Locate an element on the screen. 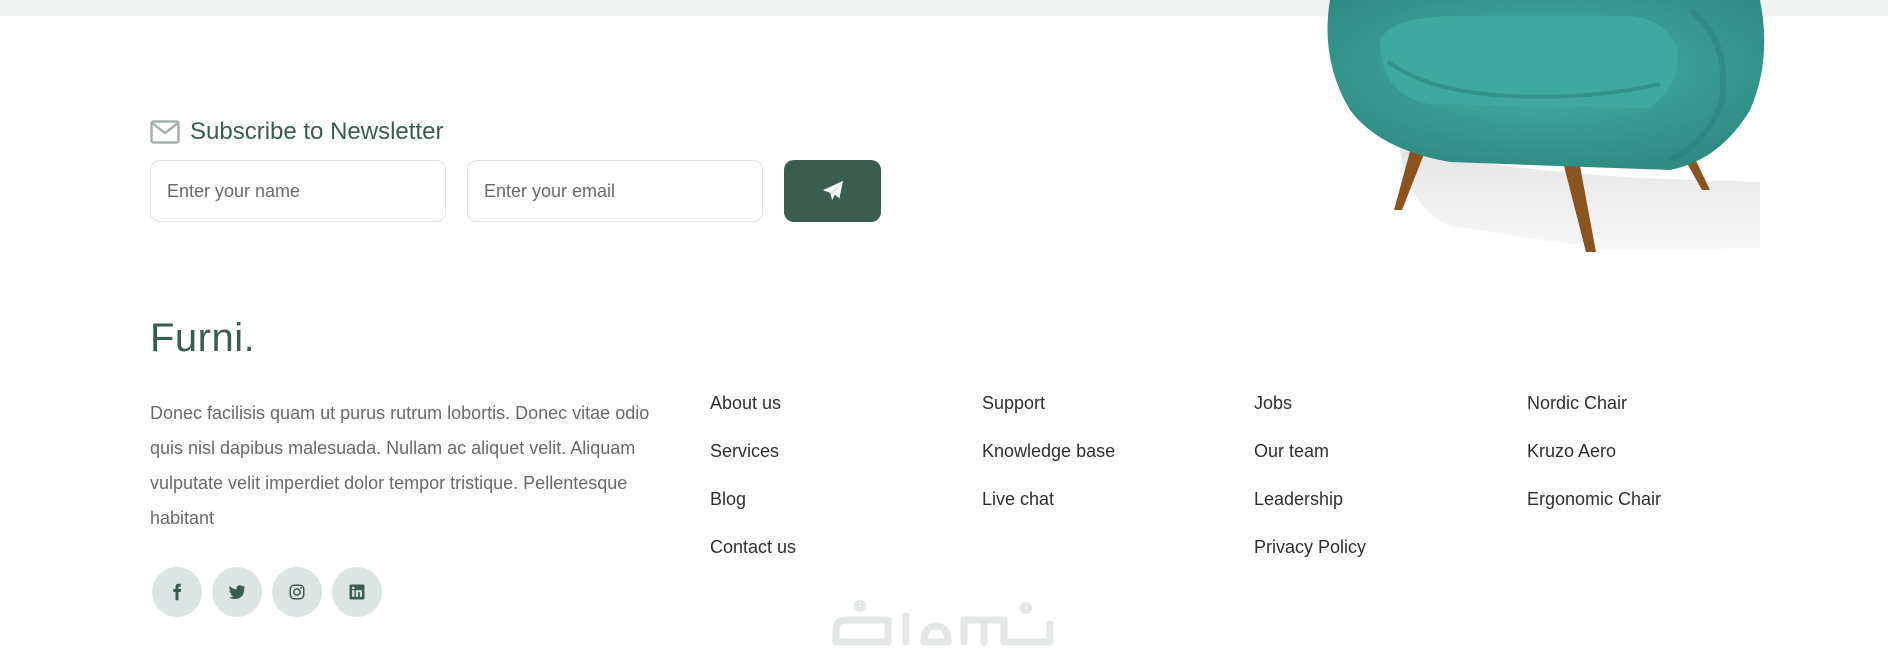 Image resolution: width=1888 pixels, height=660 pixels. footer-link-knowledge-base: Knowledge base is located at coordinates (1048, 465).